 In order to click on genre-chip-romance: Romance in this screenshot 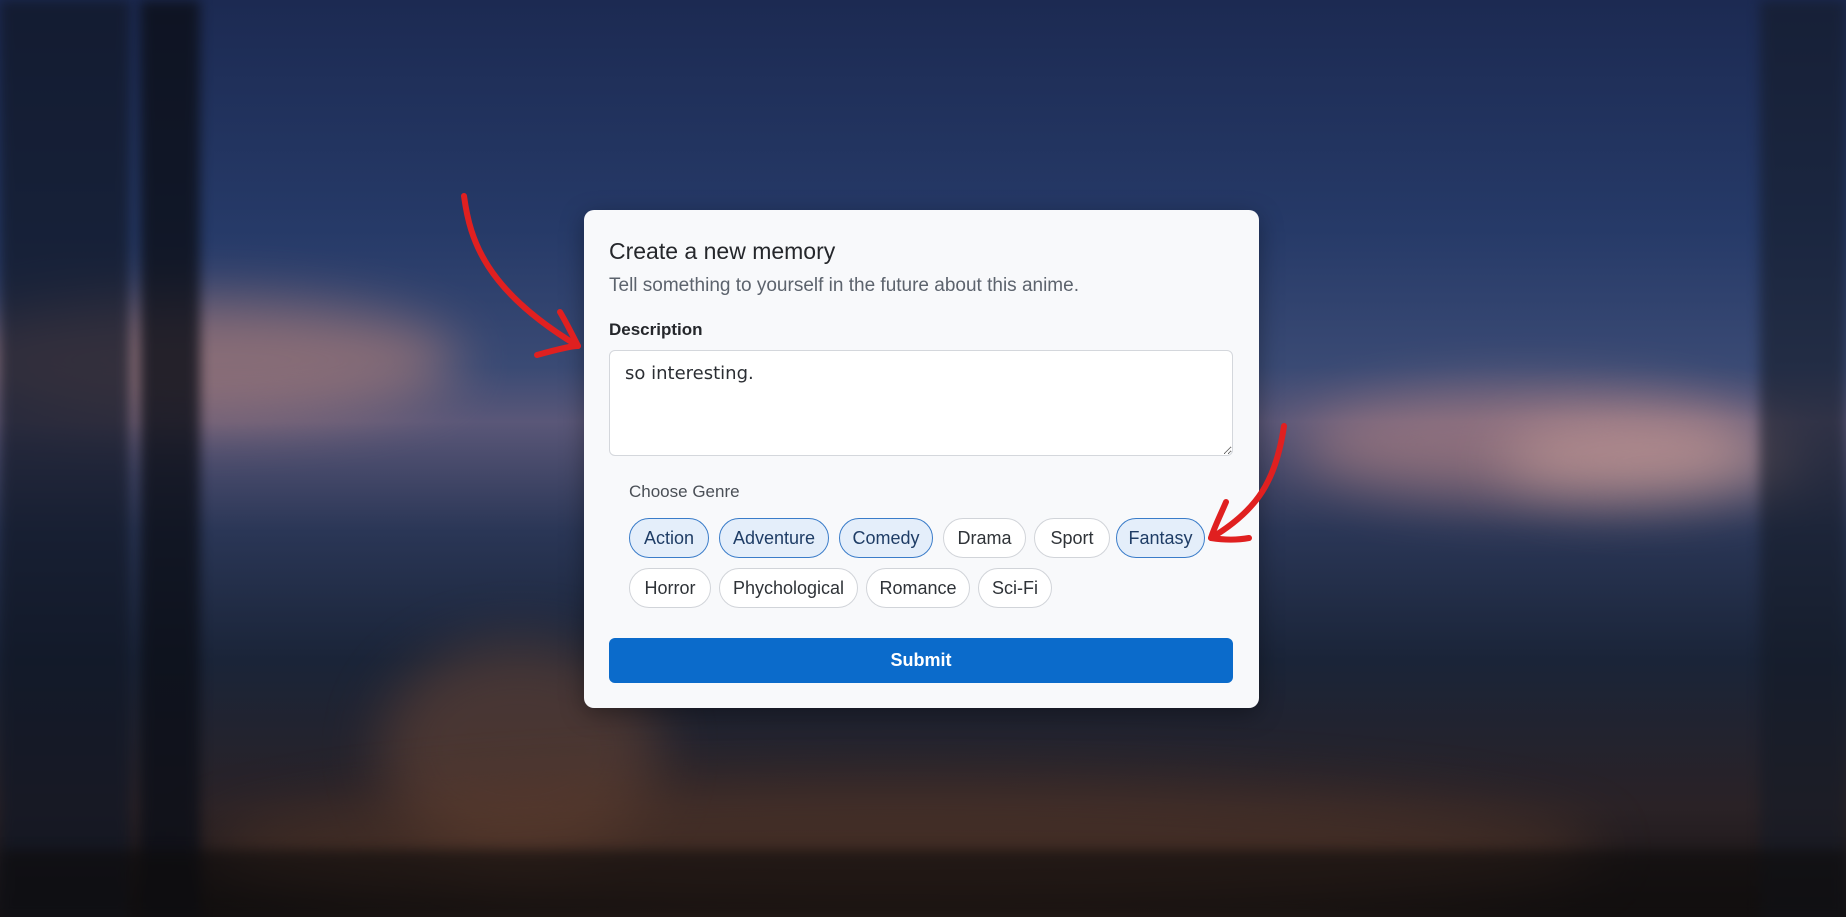, I will do `click(918, 588)`.